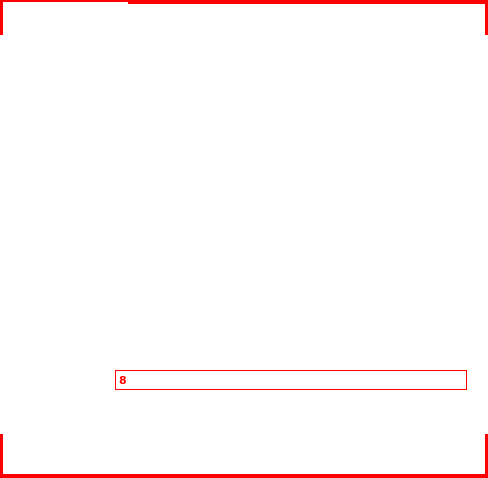 The height and width of the screenshot is (478, 488). Describe the element at coordinates (244, 476) in the screenshot. I see `frame-bottom-edge` at that location.